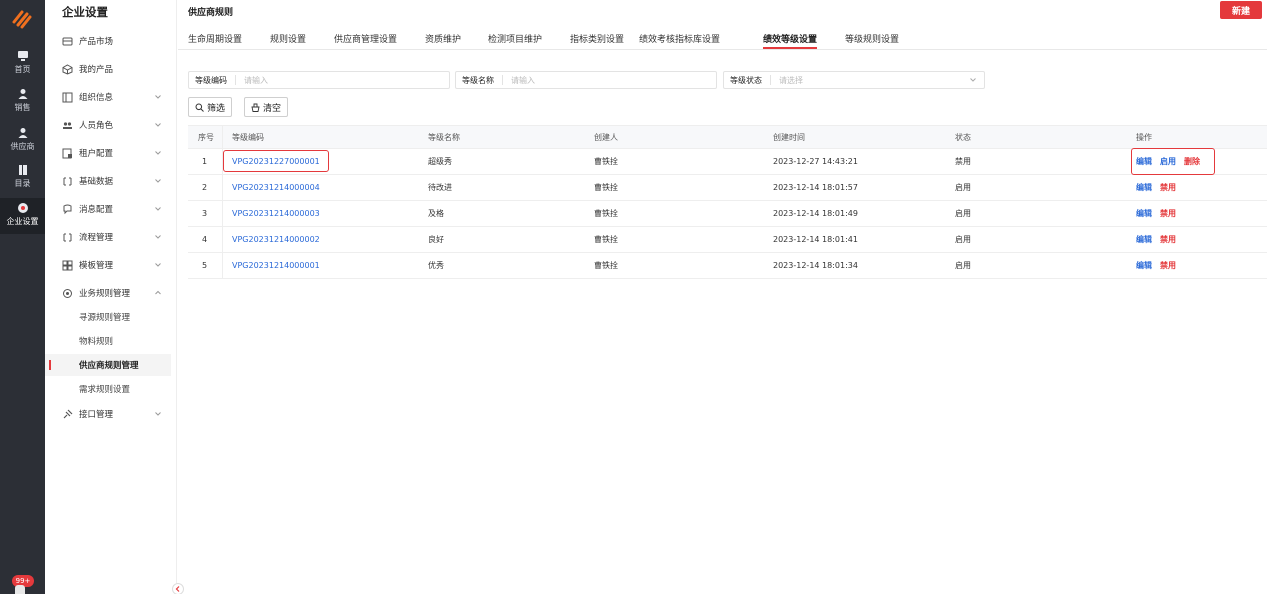 The width and height of the screenshot is (1267, 594). What do you see at coordinates (872, 38) in the screenshot?
I see `tab-grade-rule-settings: 等级规则设置` at bounding box center [872, 38].